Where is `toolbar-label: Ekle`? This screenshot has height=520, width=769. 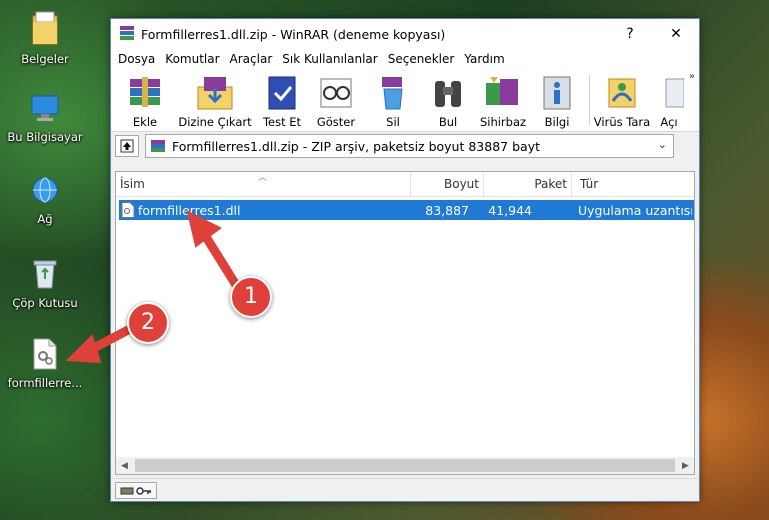 toolbar-label: Ekle is located at coordinates (145, 122).